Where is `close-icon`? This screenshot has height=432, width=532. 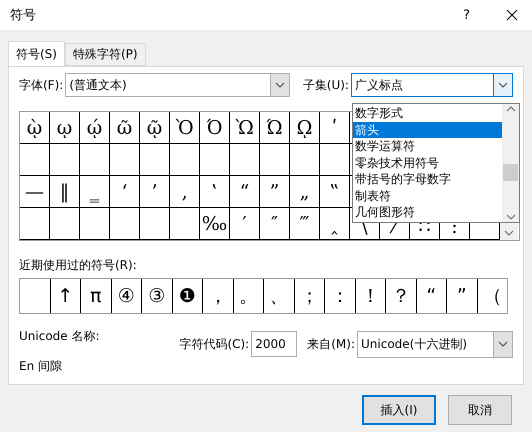 close-icon is located at coordinates (512, 15).